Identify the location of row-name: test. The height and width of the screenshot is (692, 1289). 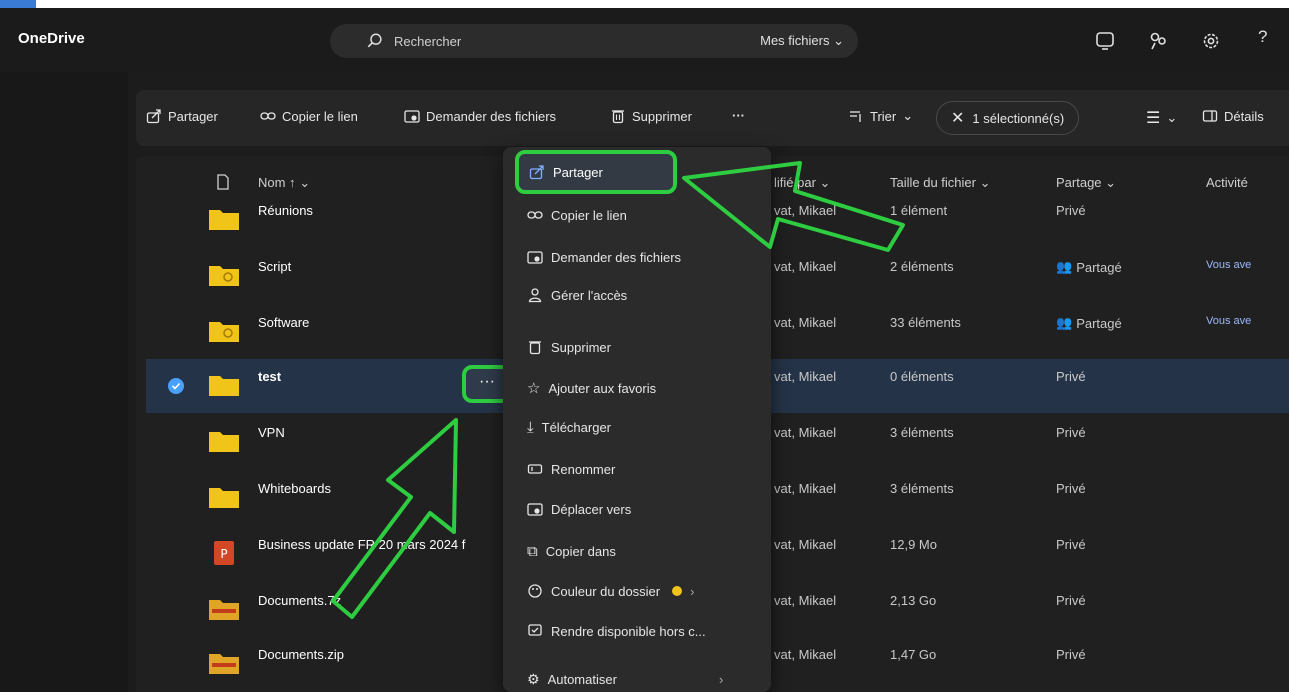
(269, 376).